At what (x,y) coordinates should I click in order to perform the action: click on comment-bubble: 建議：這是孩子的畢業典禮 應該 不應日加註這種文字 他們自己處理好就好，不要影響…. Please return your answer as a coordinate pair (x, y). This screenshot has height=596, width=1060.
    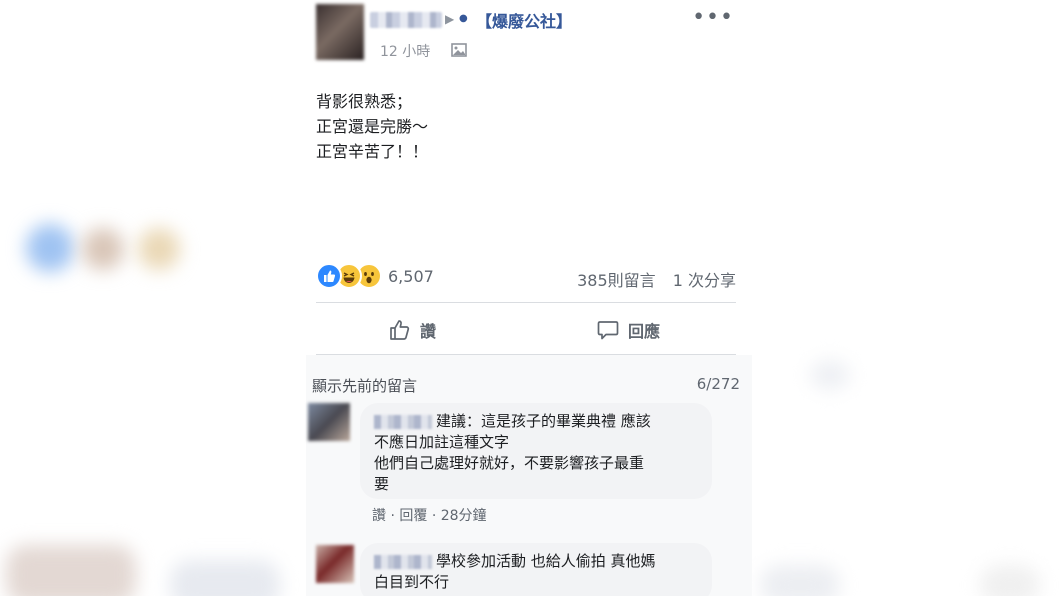
    Looking at the image, I should click on (536, 451).